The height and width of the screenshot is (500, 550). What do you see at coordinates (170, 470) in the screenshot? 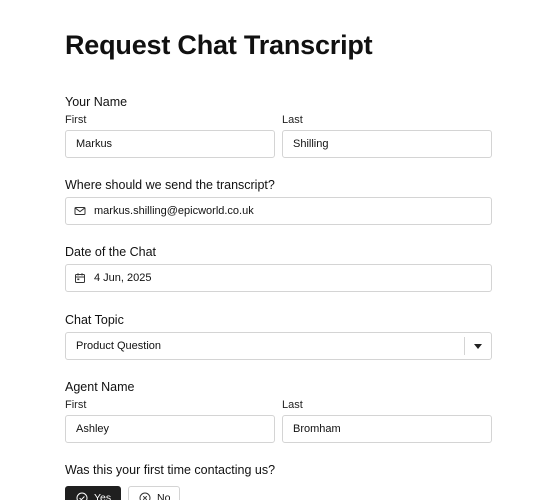
I see `first-time-label: Was this your first time contacting us?` at bounding box center [170, 470].